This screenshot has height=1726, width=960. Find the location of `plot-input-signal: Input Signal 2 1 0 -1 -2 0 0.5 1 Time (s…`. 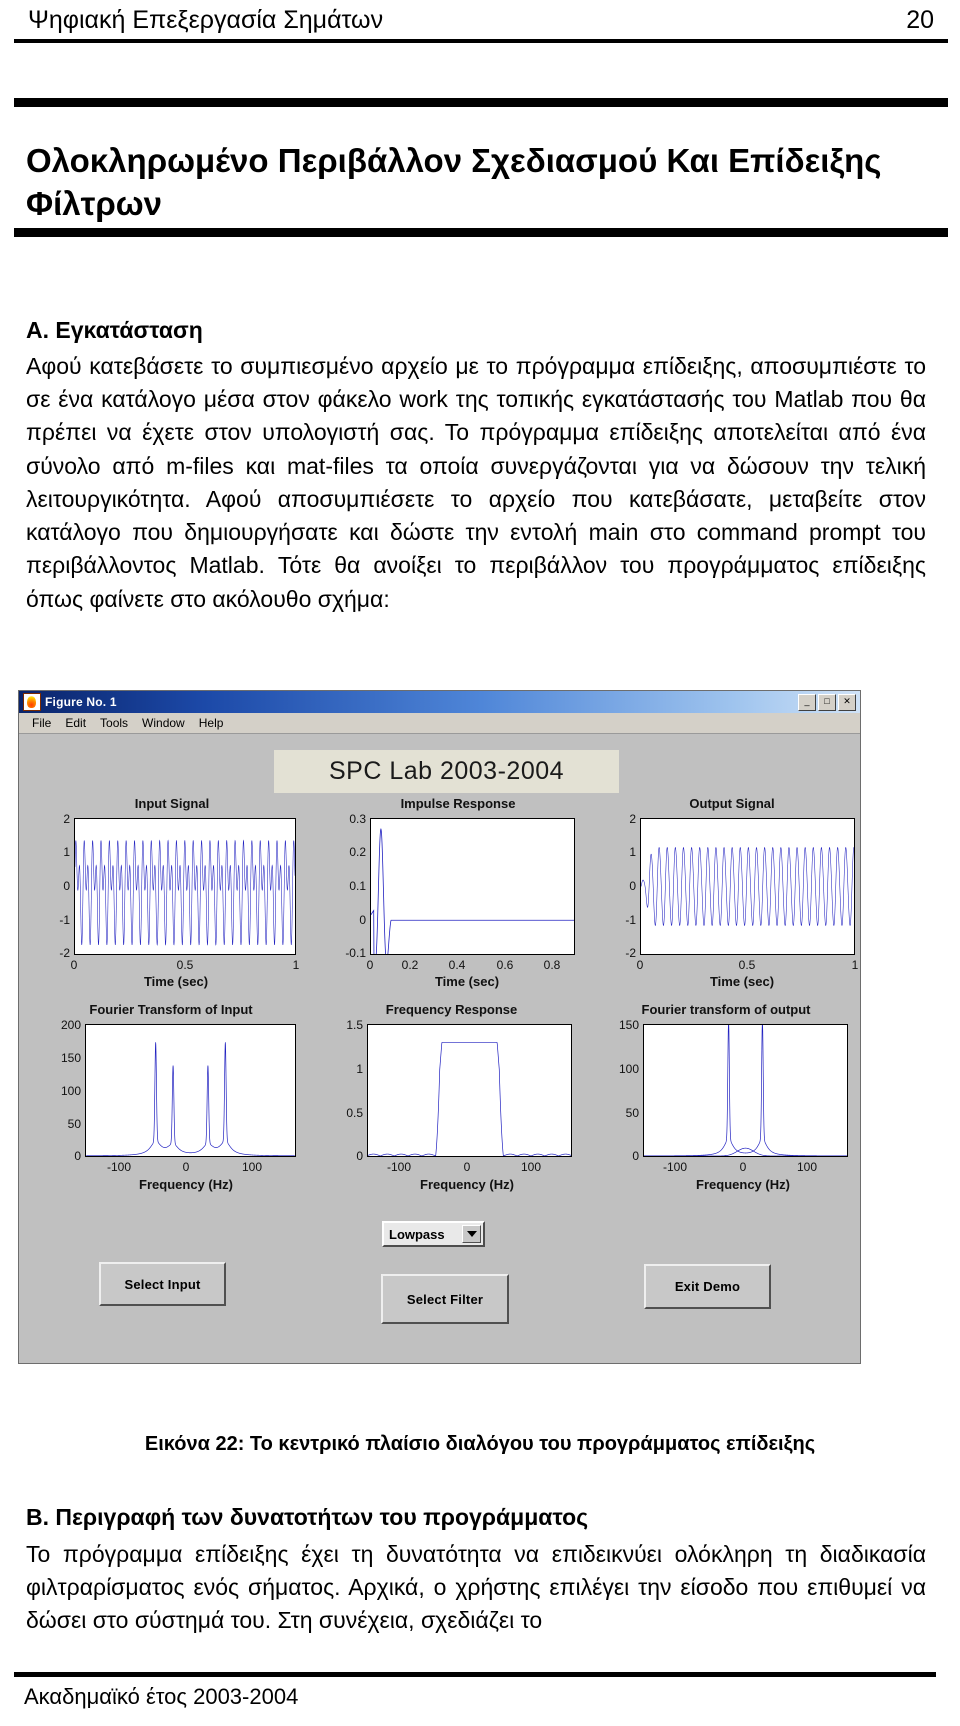

plot-input-signal: Input Signal 2 1 0 -1 -2 0 0.5 1 Time (s… is located at coordinates (172, 895).